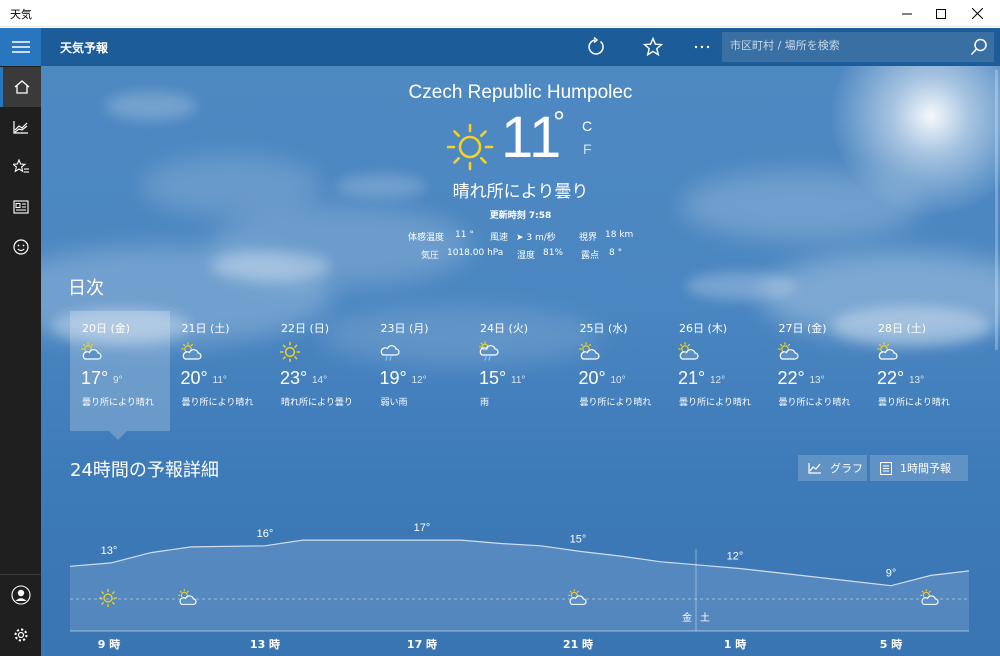 Image resolution: width=1000 pixels, height=656 pixels. Describe the element at coordinates (106, 328) in the screenshot. I see `day-date: 20日 (金)` at that location.